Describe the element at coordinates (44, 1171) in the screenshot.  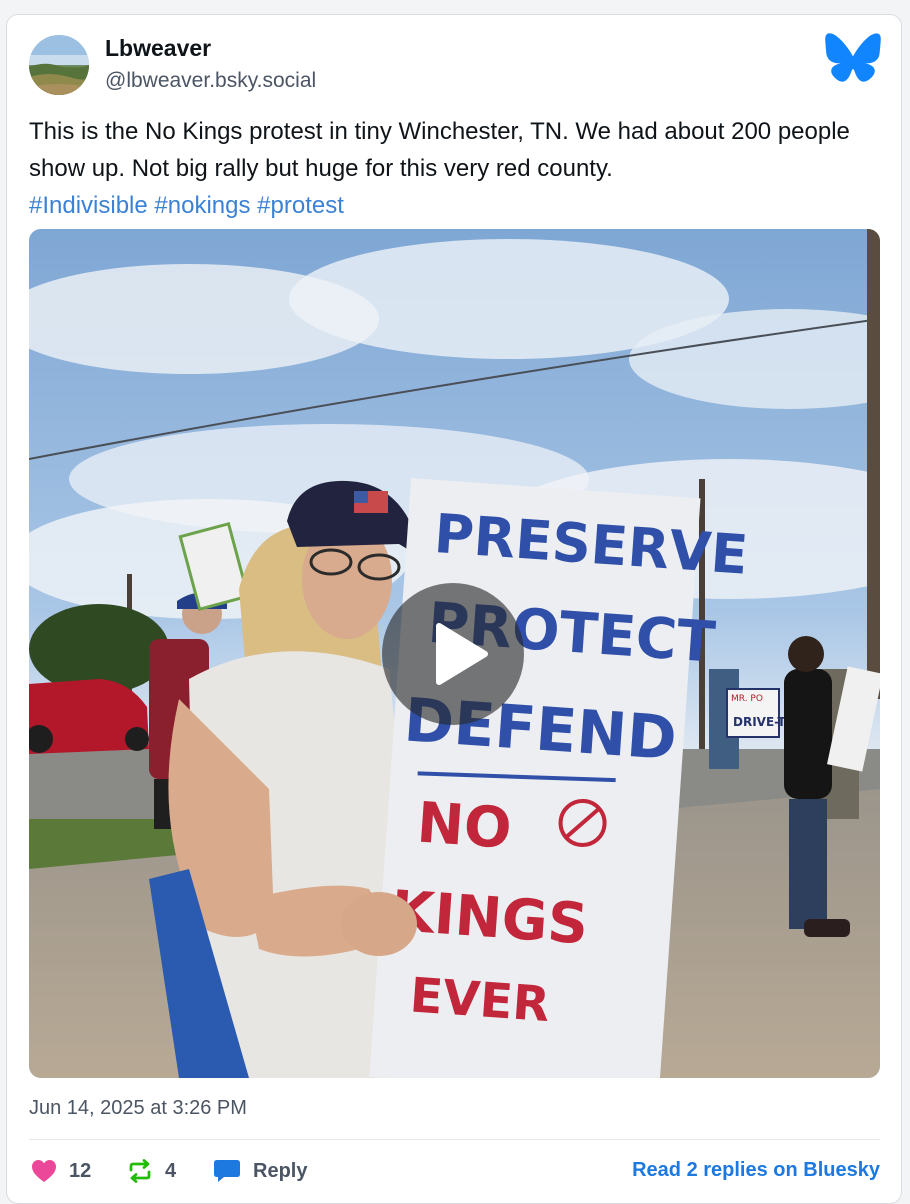
I see `heart-icon` at that location.